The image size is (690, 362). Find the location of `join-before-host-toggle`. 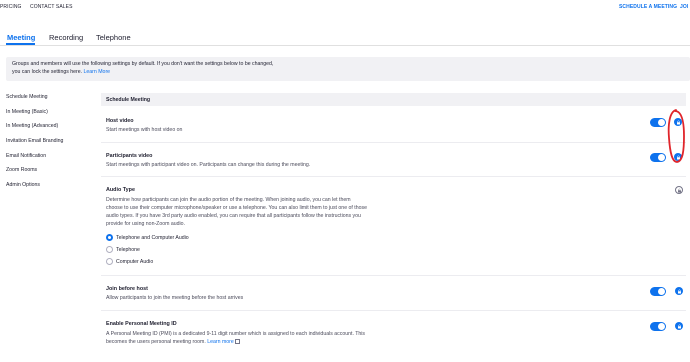

join-before-host-toggle is located at coordinates (658, 291).